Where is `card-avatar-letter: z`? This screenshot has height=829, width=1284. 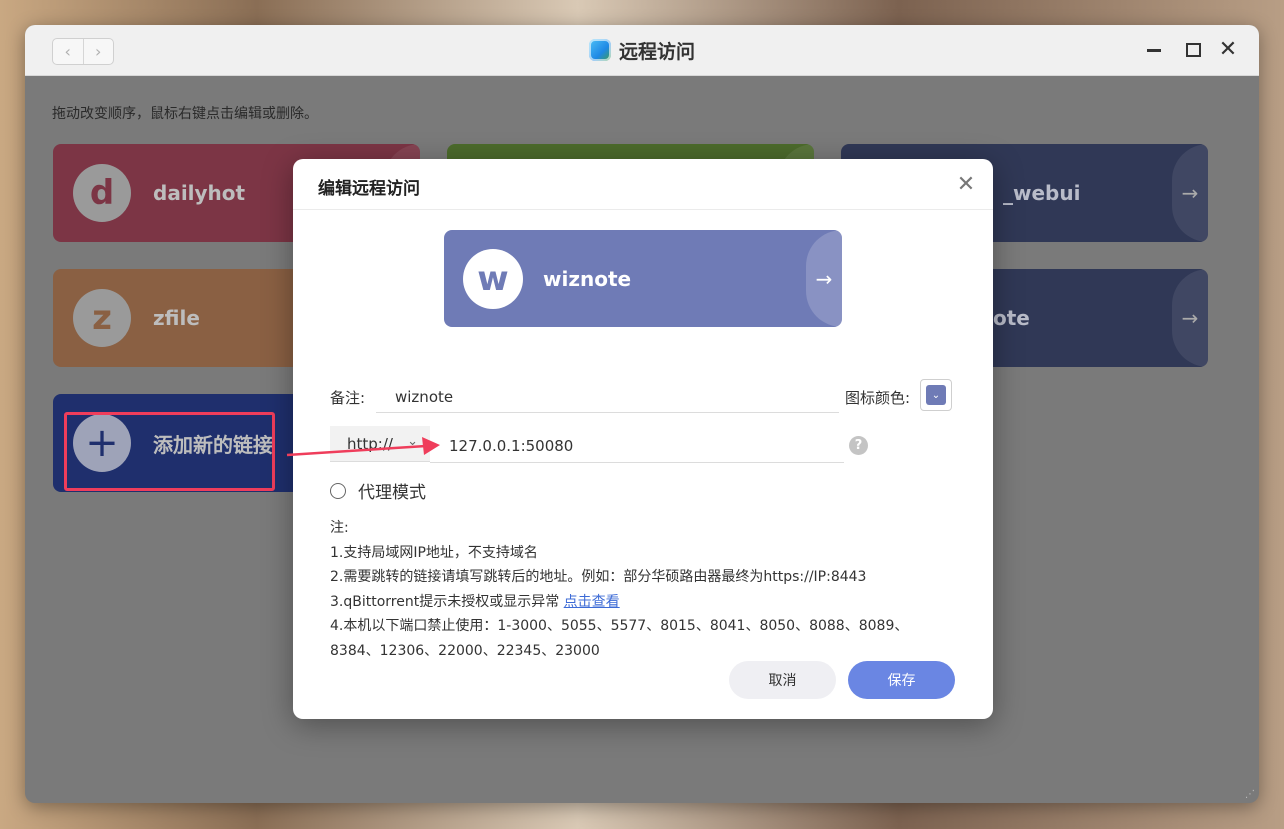 card-avatar-letter: z is located at coordinates (102, 318).